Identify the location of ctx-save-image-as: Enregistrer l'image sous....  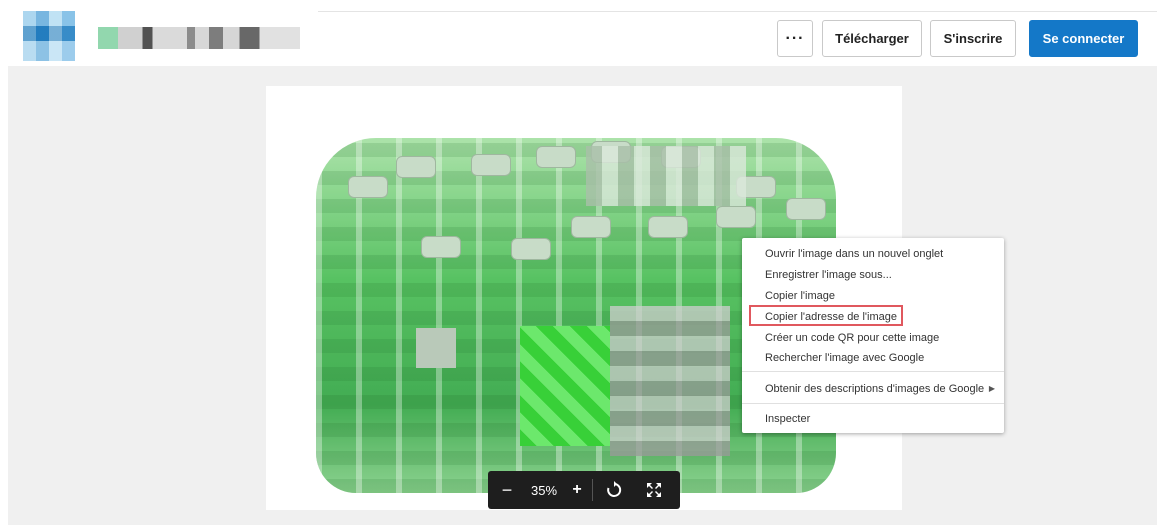
(873, 275).